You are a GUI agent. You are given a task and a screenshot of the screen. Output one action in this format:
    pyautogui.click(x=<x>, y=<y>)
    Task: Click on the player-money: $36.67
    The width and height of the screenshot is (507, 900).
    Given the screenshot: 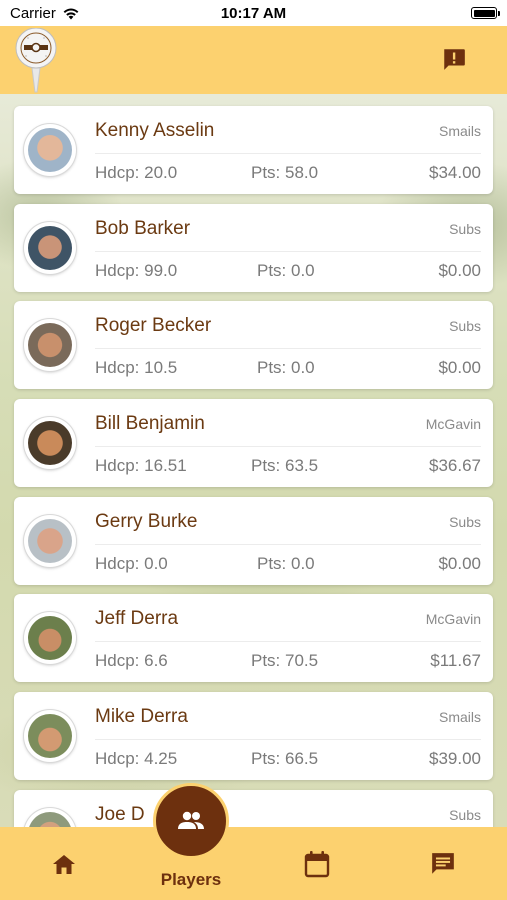 What is the action you would take?
    pyautogui.click(x=455, y=466)
    